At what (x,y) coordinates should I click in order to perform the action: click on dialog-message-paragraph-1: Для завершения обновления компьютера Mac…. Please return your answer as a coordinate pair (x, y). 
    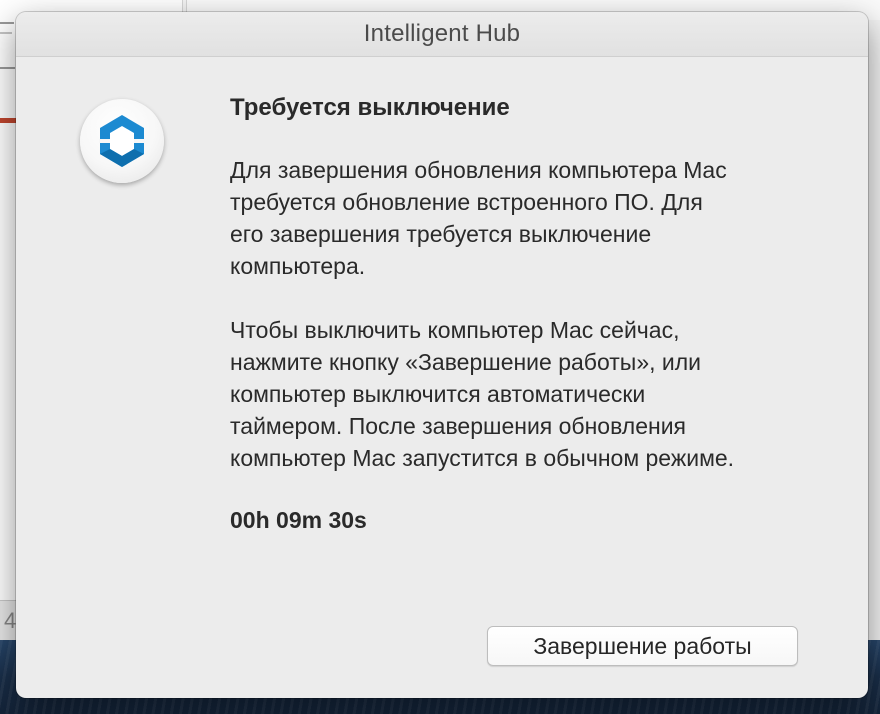
    Looking at the image, I should click on (478, 218).